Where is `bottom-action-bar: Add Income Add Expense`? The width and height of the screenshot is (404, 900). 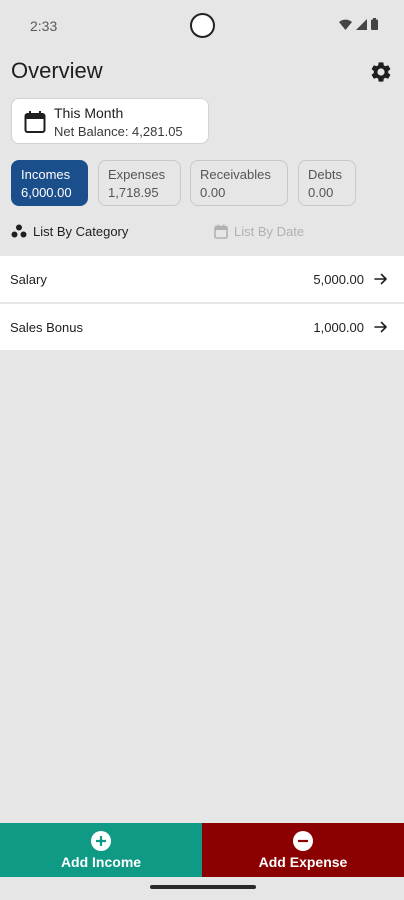
bottom-action-bar: Add Income Add Expense is located at coordinates (202, 850).